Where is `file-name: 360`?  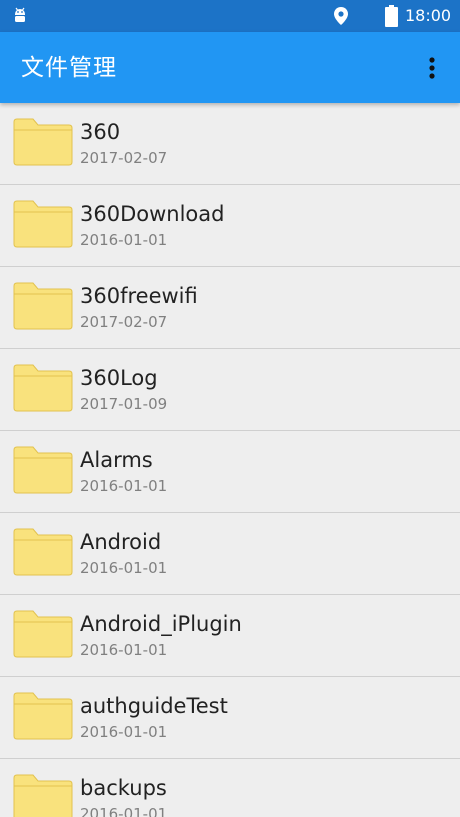 file-name: 360 is located at coordinates (100, 132).